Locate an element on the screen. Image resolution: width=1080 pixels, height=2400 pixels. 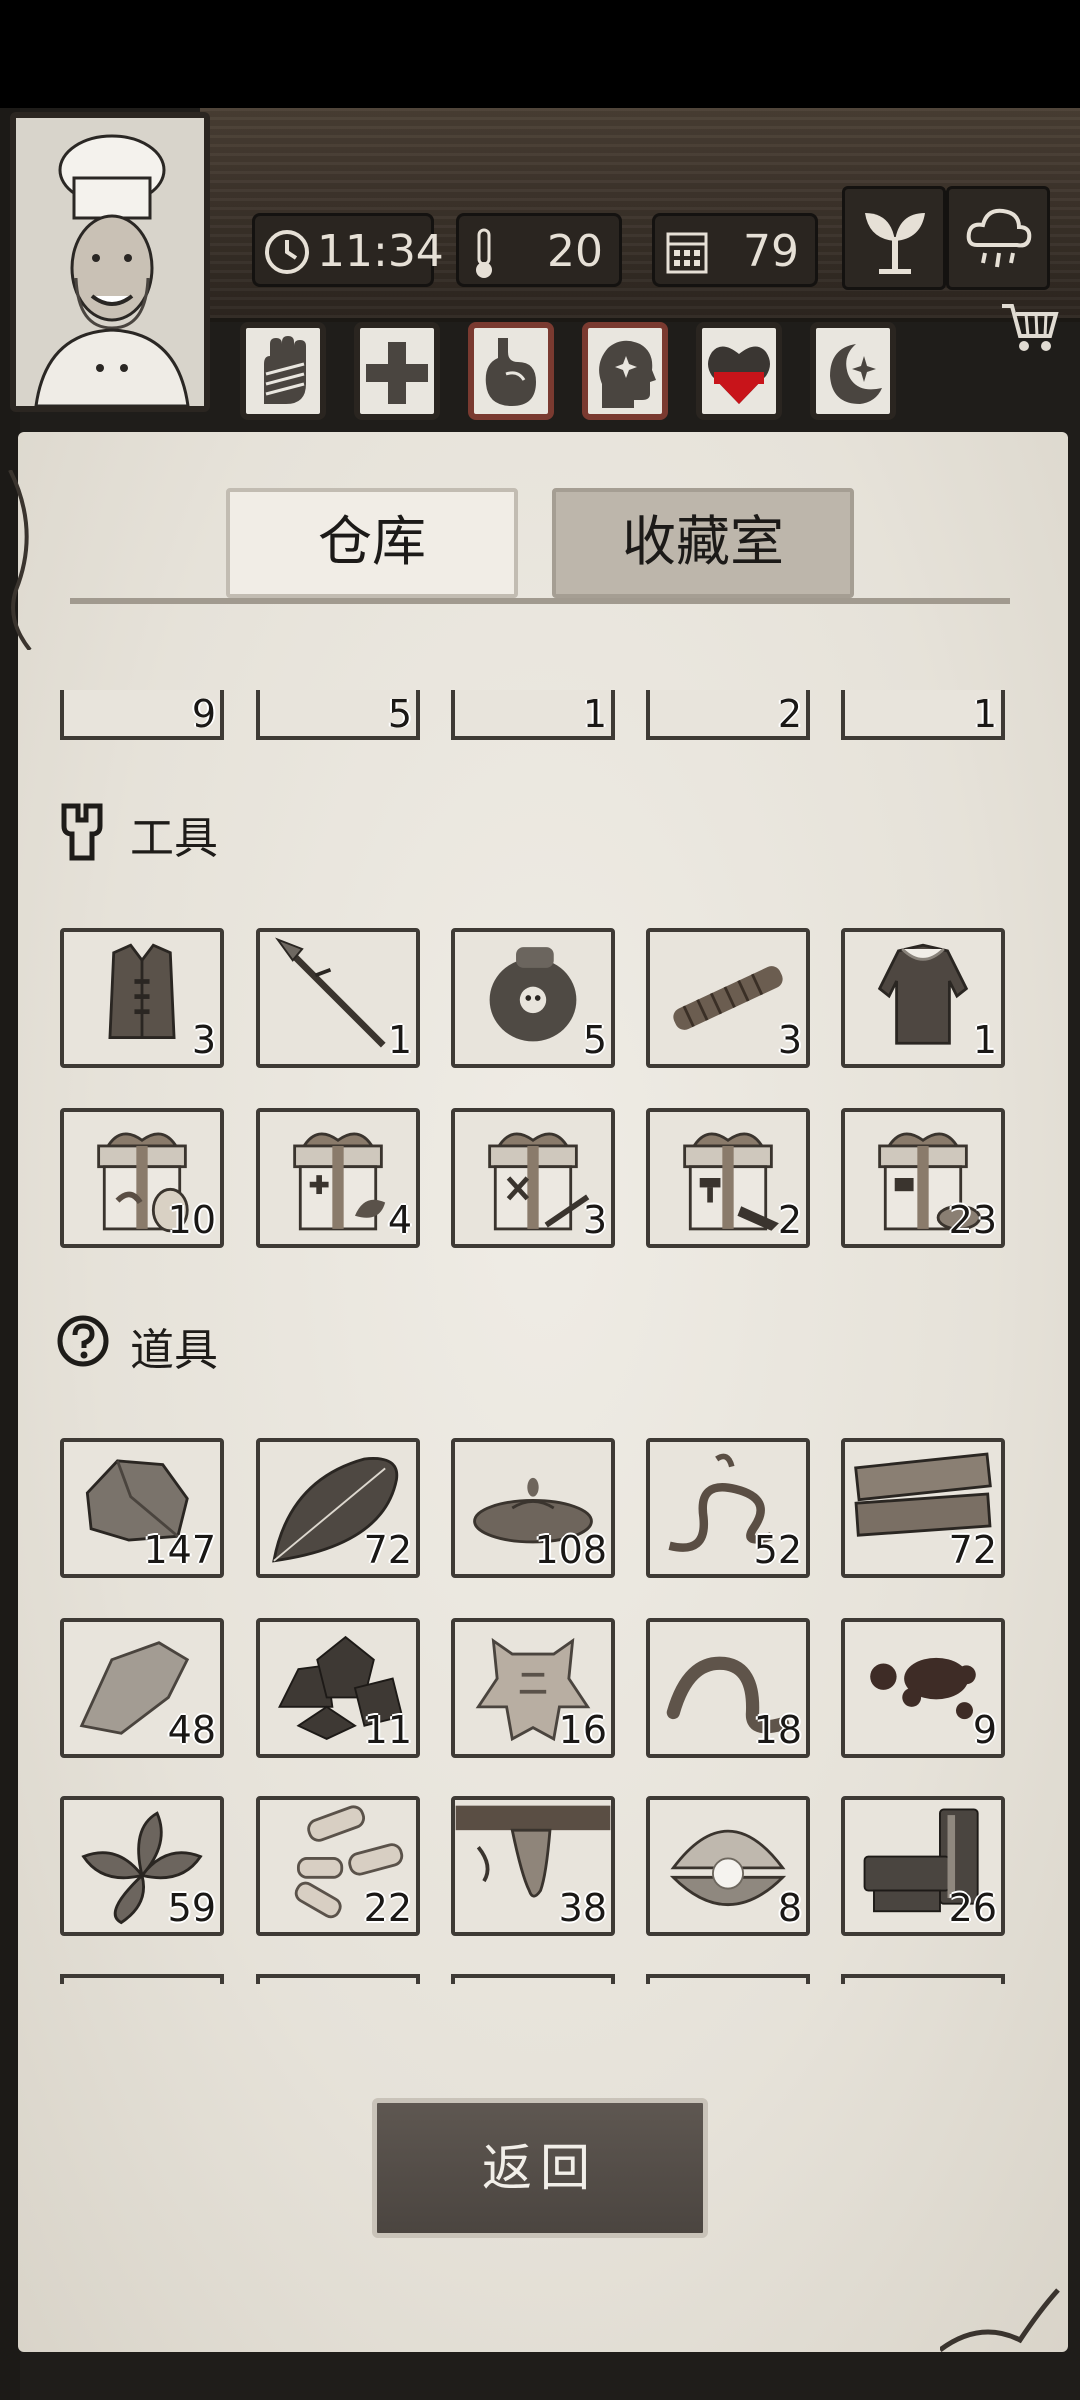
item-count: 52 is located at coordinates (777, 1550).